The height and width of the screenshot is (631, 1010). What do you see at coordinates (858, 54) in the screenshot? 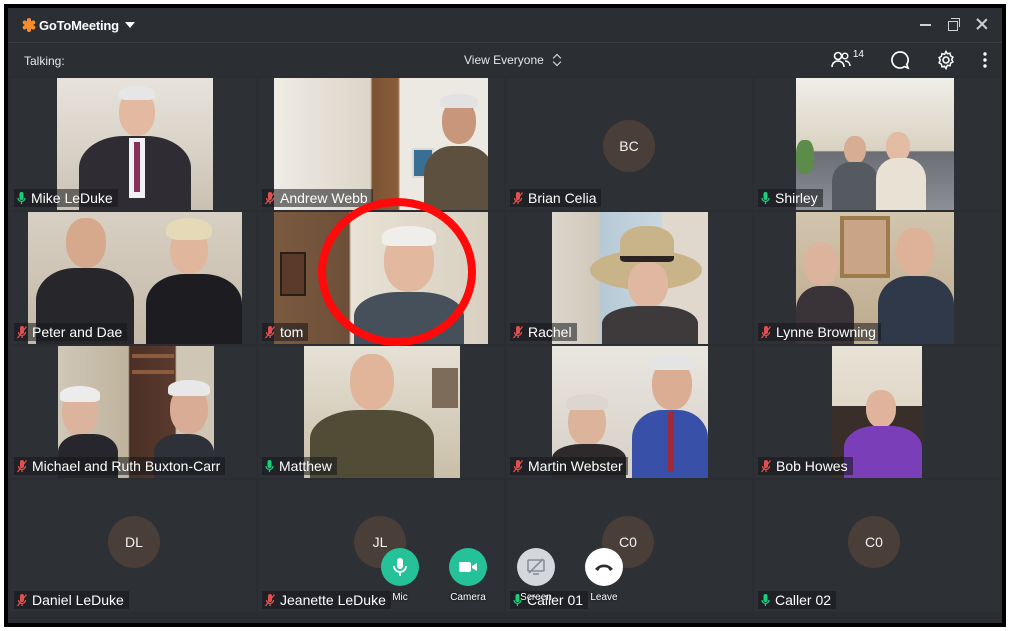
I see `attendee-count: 14` at bounding box center [858, 54].